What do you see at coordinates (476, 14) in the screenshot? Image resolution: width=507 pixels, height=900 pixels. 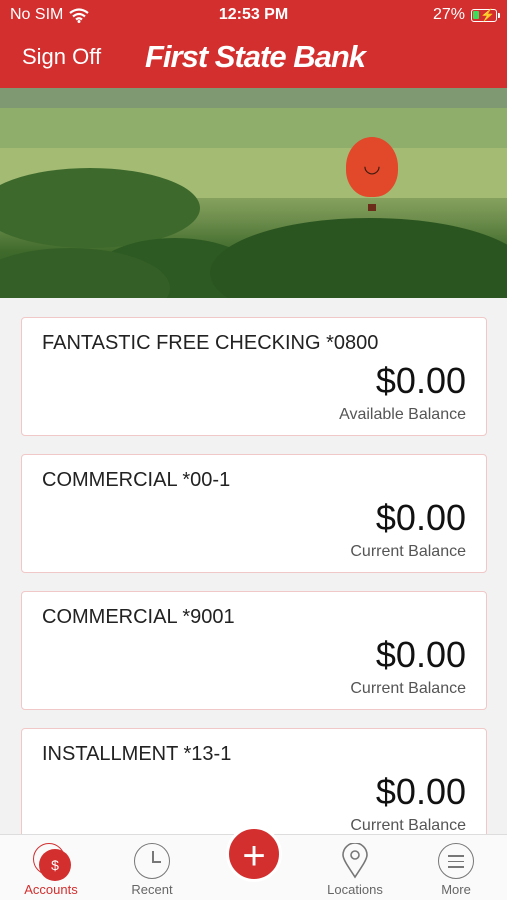 I see `battery-fill` at bounding box center [476, 14].